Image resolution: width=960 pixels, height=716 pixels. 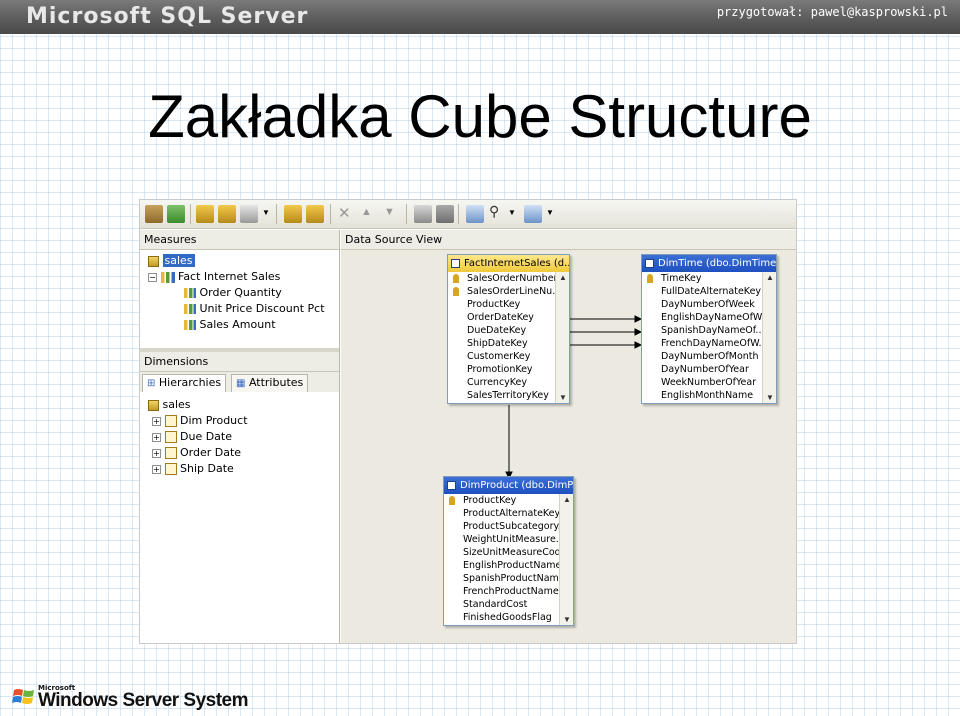 I want to click on arrow-up-icon: ▲, so click(x=366, y=212).